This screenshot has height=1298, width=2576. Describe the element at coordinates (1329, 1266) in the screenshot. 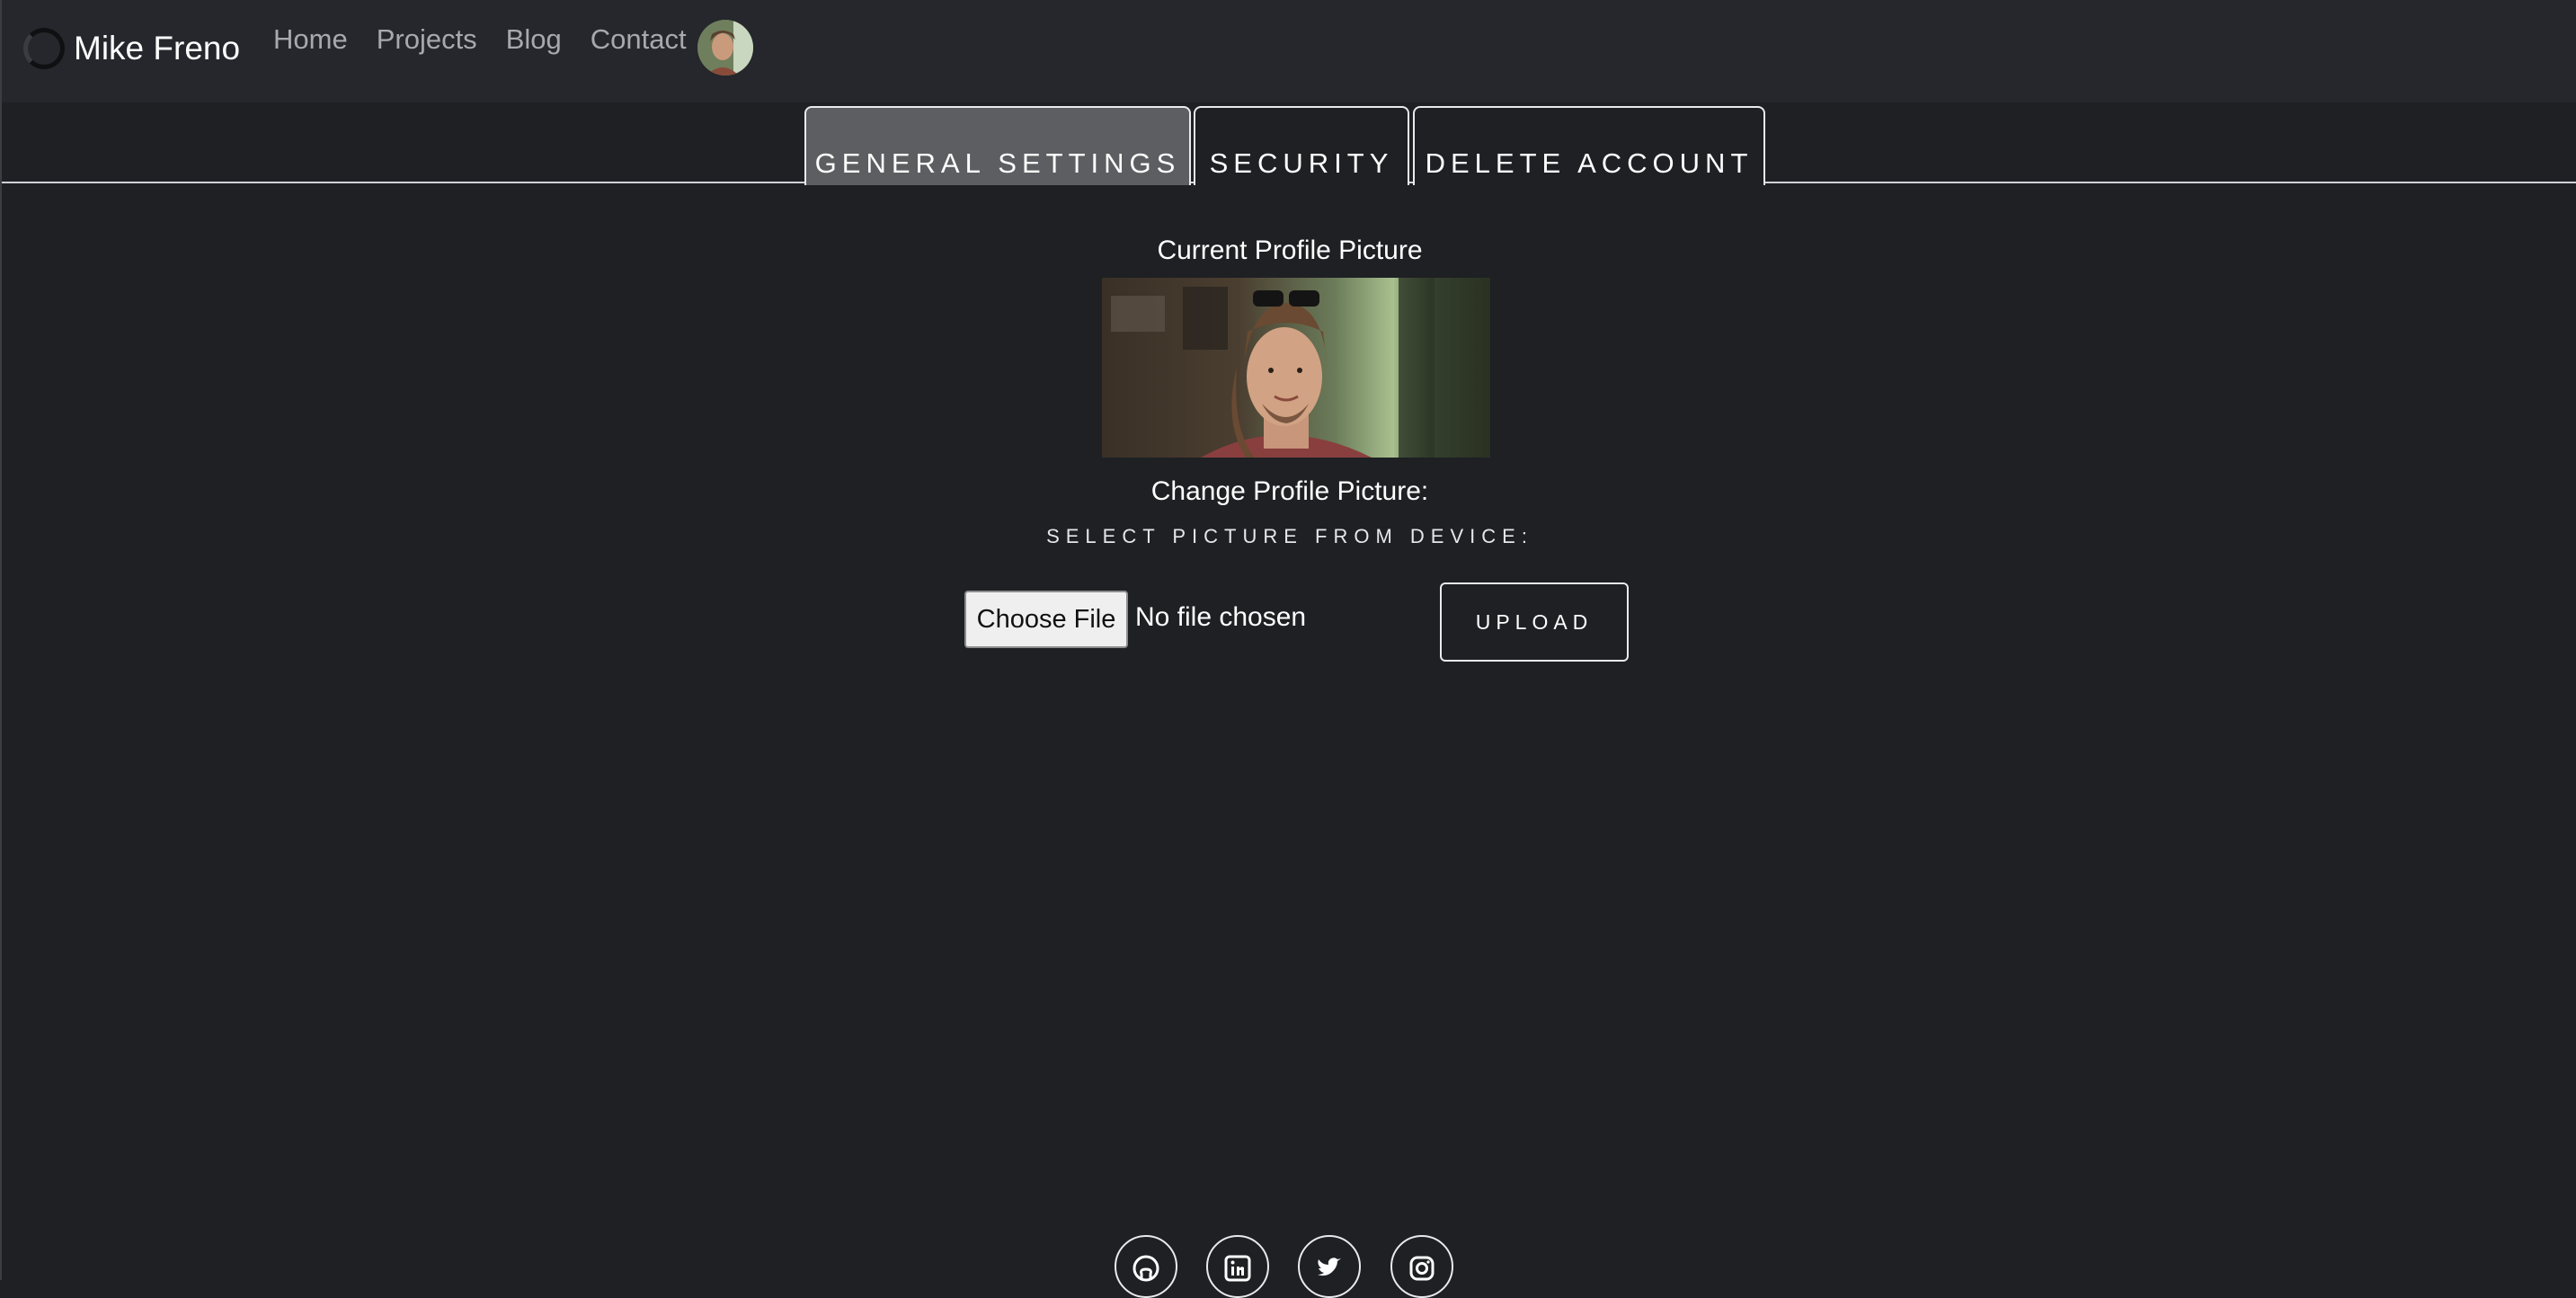

I see `twitter-icon` at that location.